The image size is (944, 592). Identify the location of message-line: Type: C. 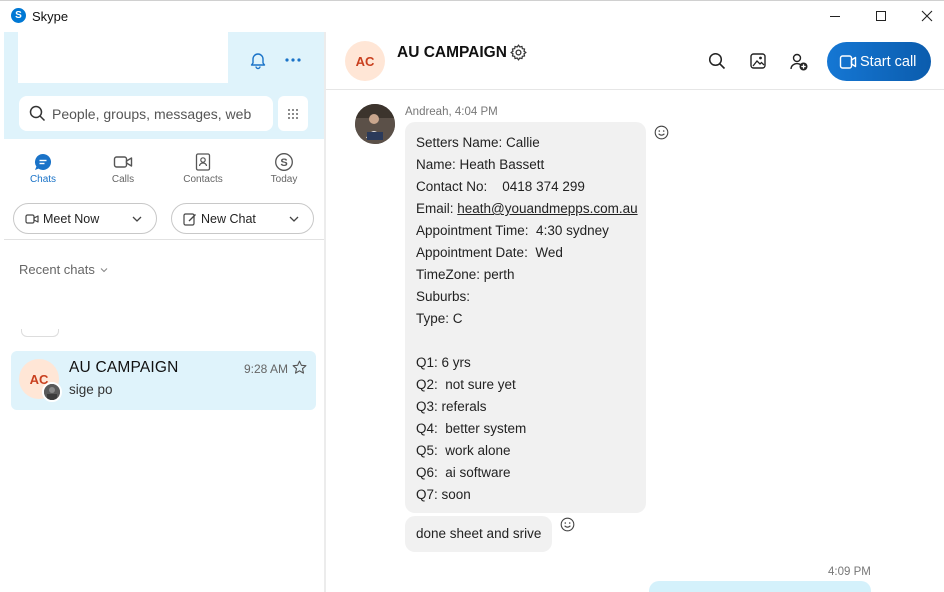
(439, 318).